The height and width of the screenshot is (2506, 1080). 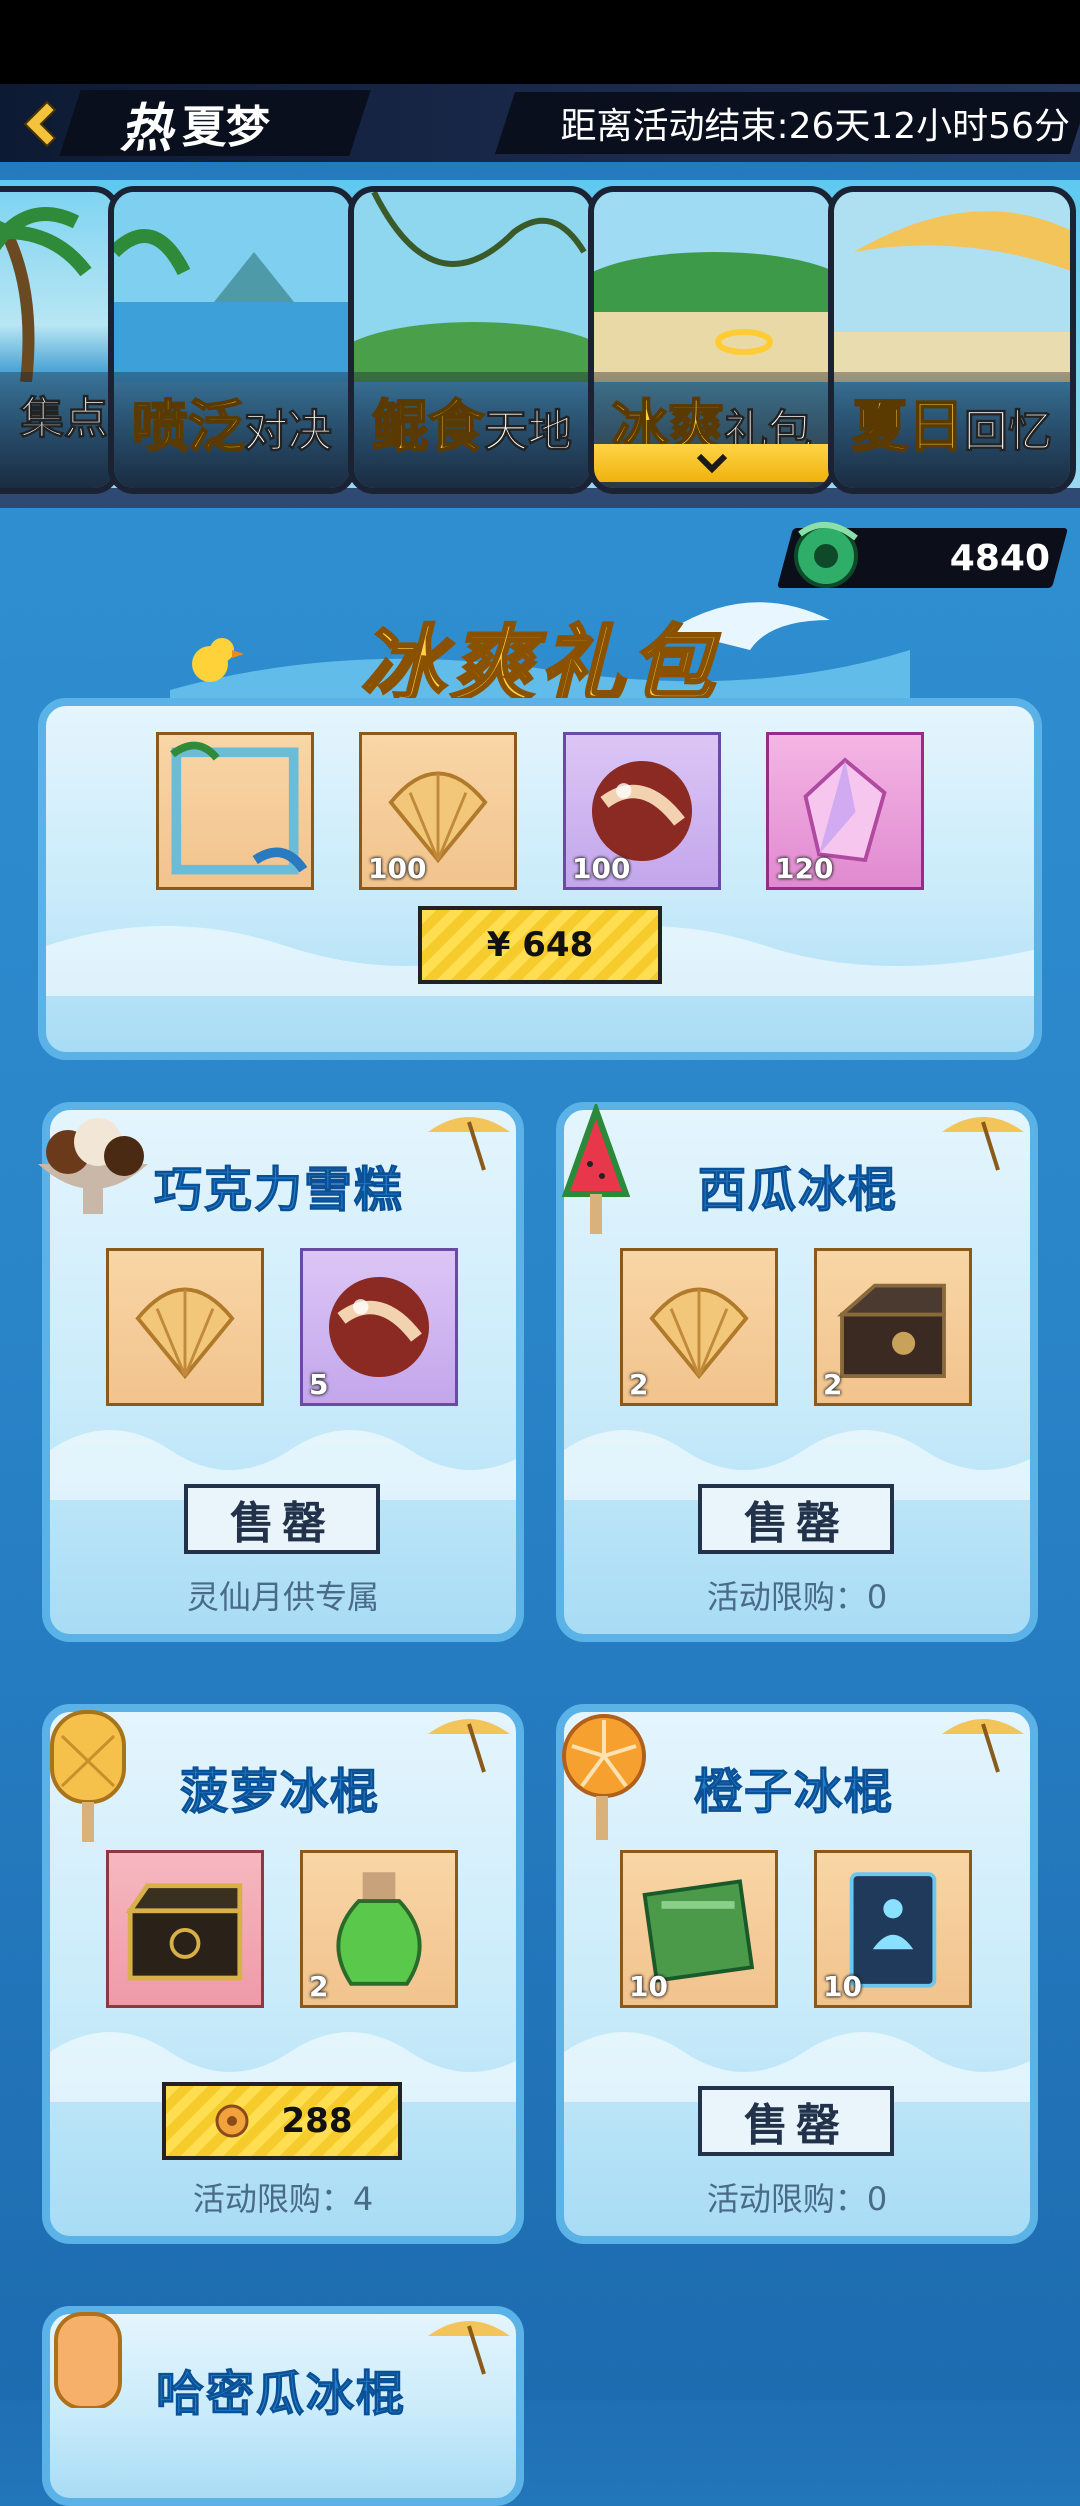 I want to click on event-timer: 距离活动结束:26天12小时56分, so click(x=815, y=126).